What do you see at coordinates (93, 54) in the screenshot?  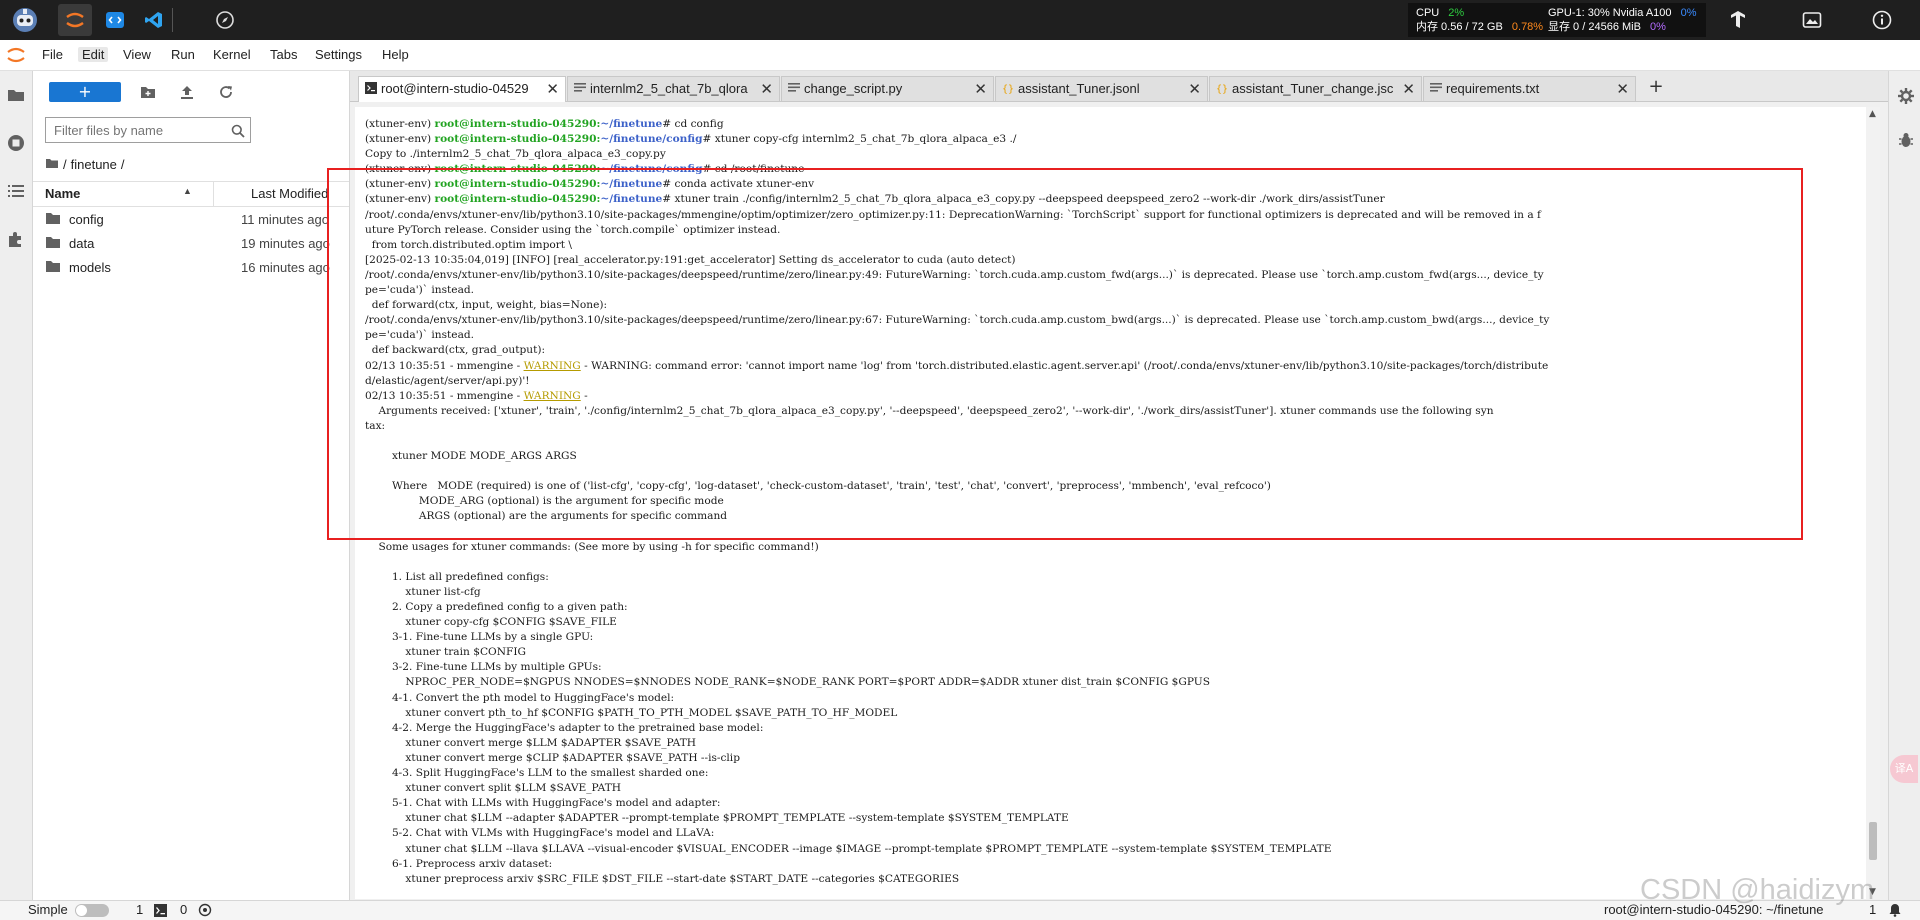 I see `menu-edit: Edit` at bounding box center [93, 54].